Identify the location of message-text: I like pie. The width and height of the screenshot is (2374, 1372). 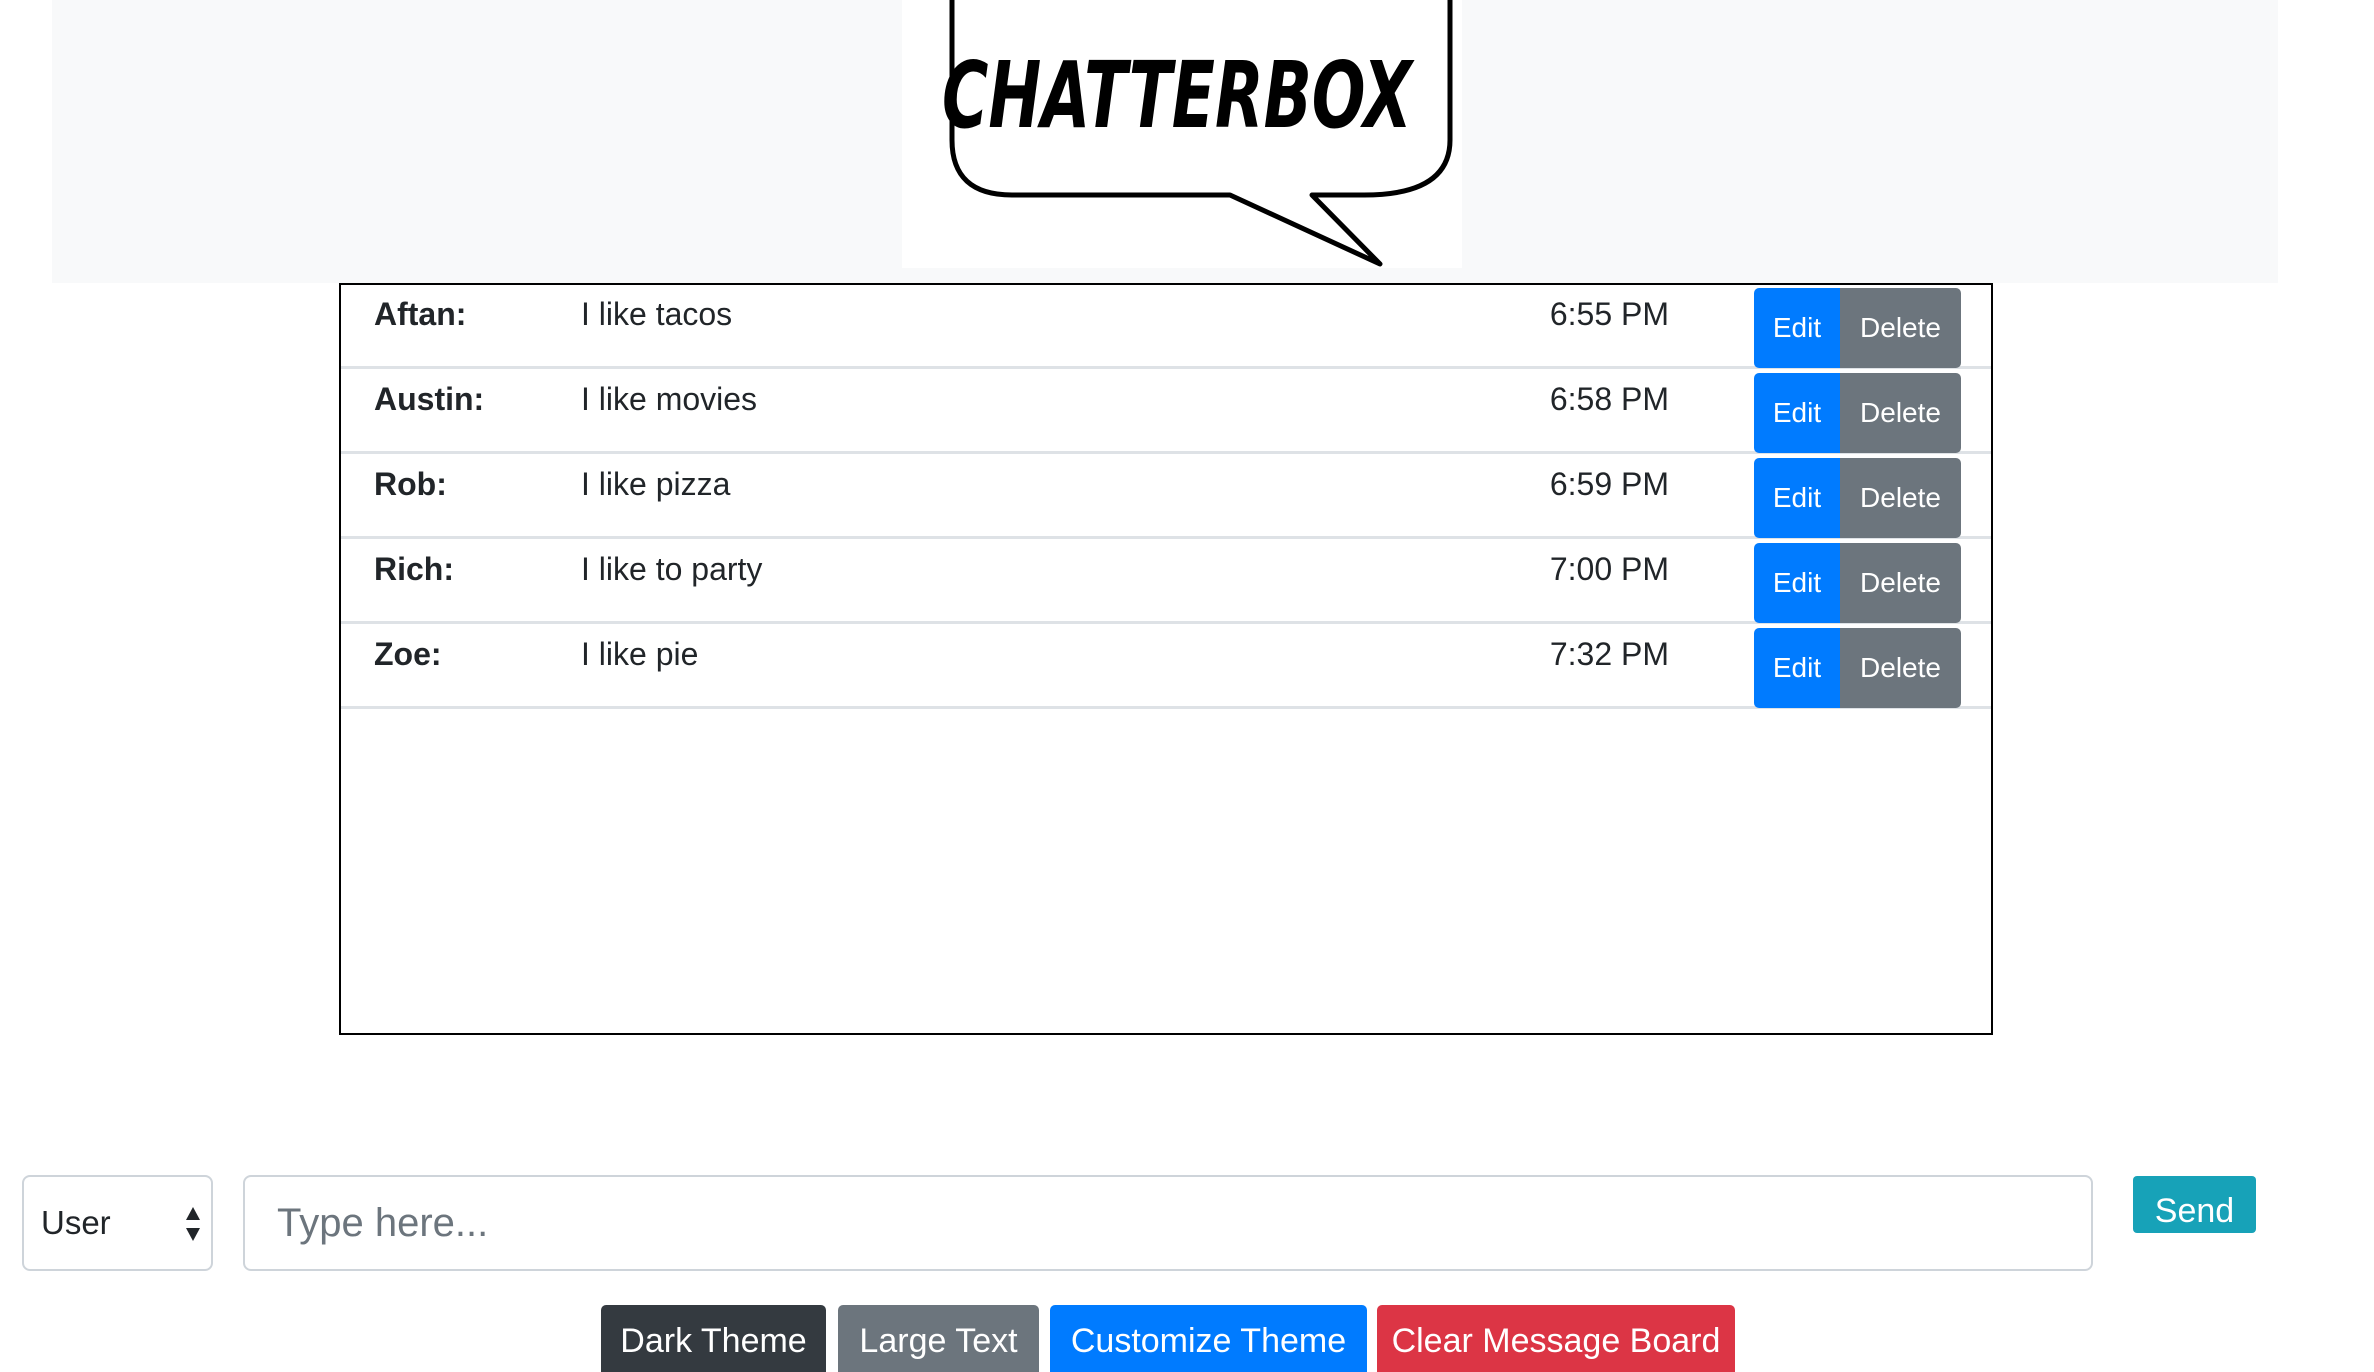
(640, 654).